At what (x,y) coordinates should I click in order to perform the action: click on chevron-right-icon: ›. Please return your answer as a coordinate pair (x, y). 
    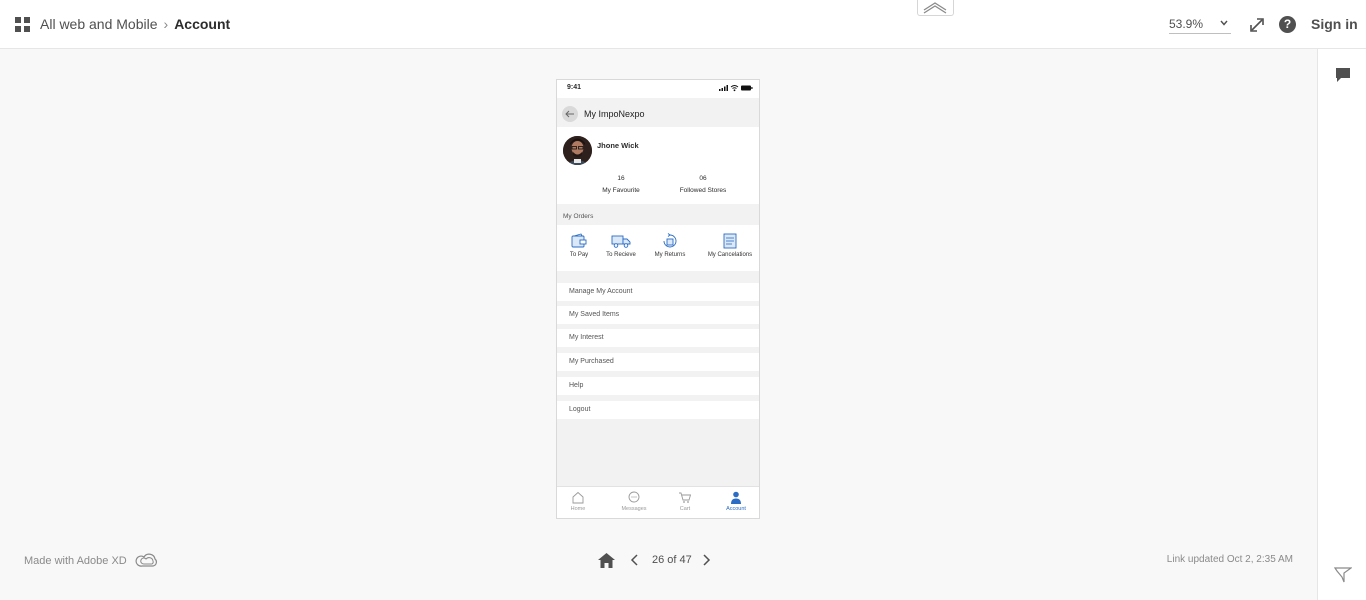
    Looking at the image, I should click on (166, 24).